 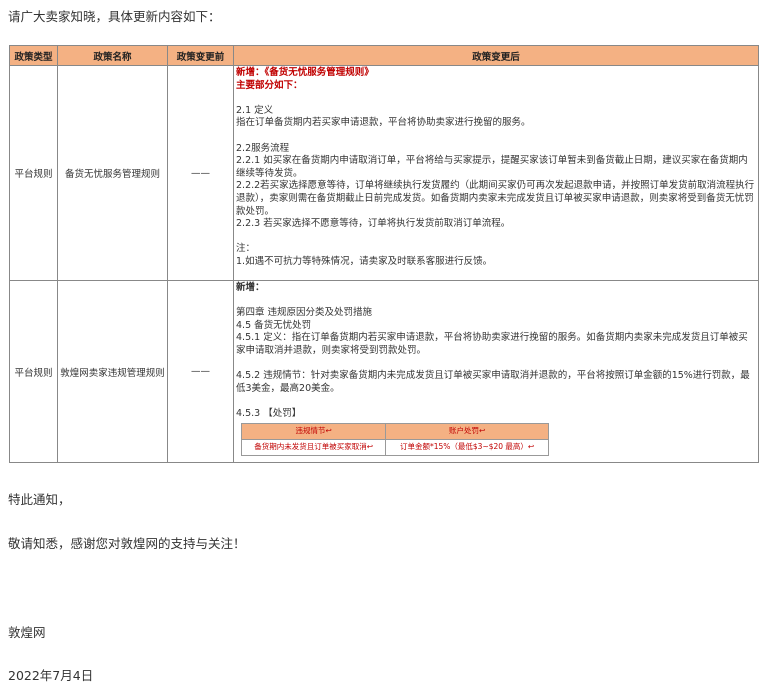 I want to click on penalty-cell-violation: 备货期内未发货且订单被买家取消↩, so click(x=313, y=447).